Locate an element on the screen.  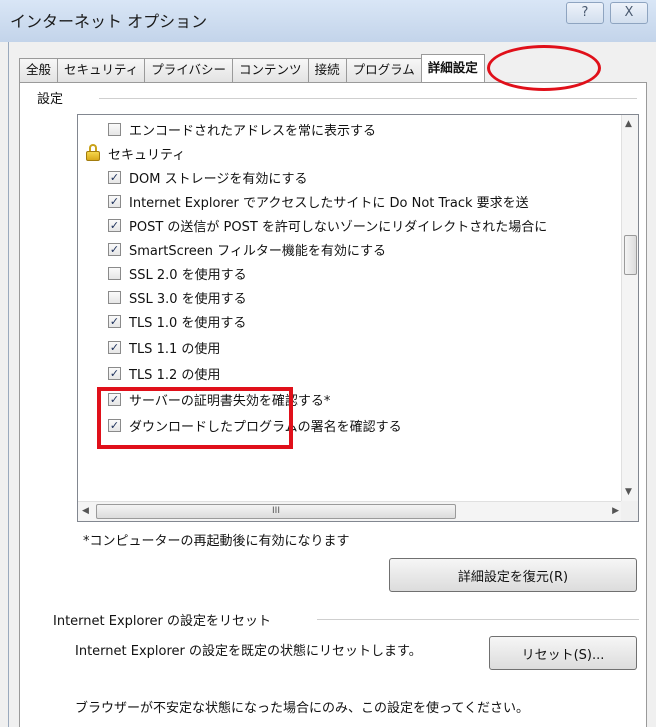
tab-bar: 全般 セキュリティ プライバシー コンテンツ 接続 プログラム 詳細設定 is located at coordinates (252, 68).